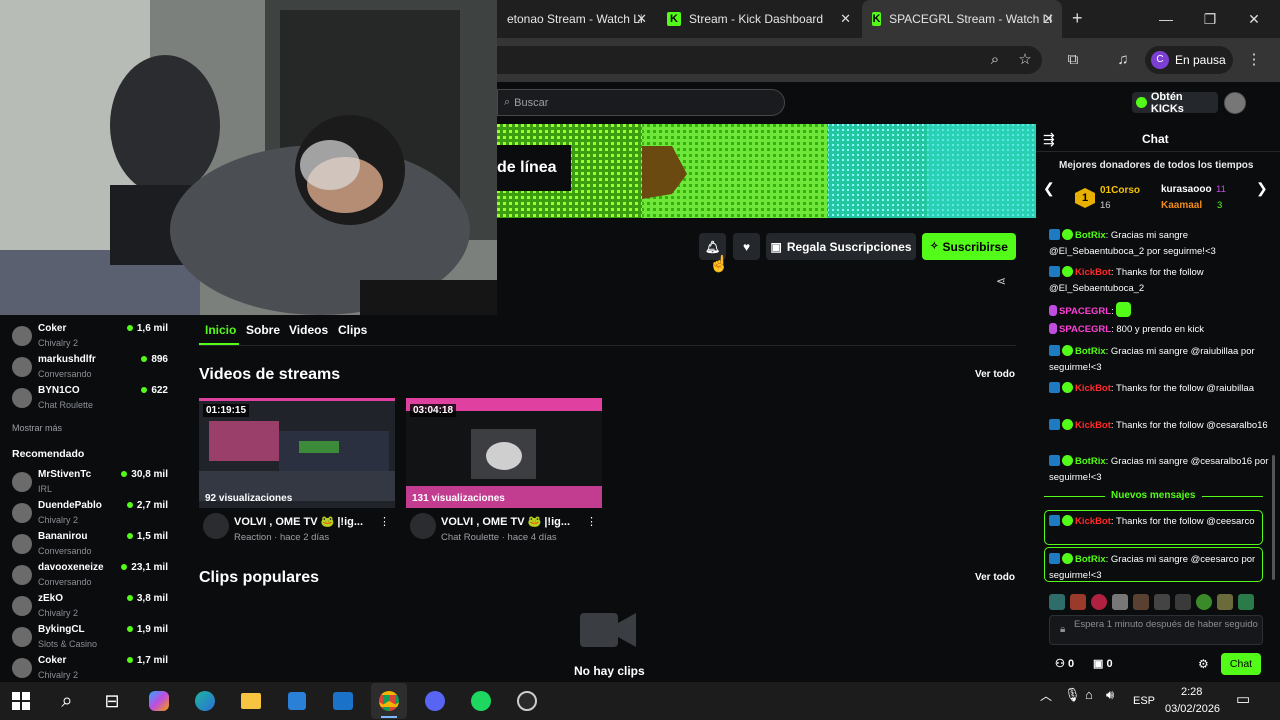 The height and width of the screenshot is (720, 1280). Describe the element at coordinates (92, 483) in the screenshot. I see `sidebar-channel: MrStivenTc IRL 30,8 mil` at that location.